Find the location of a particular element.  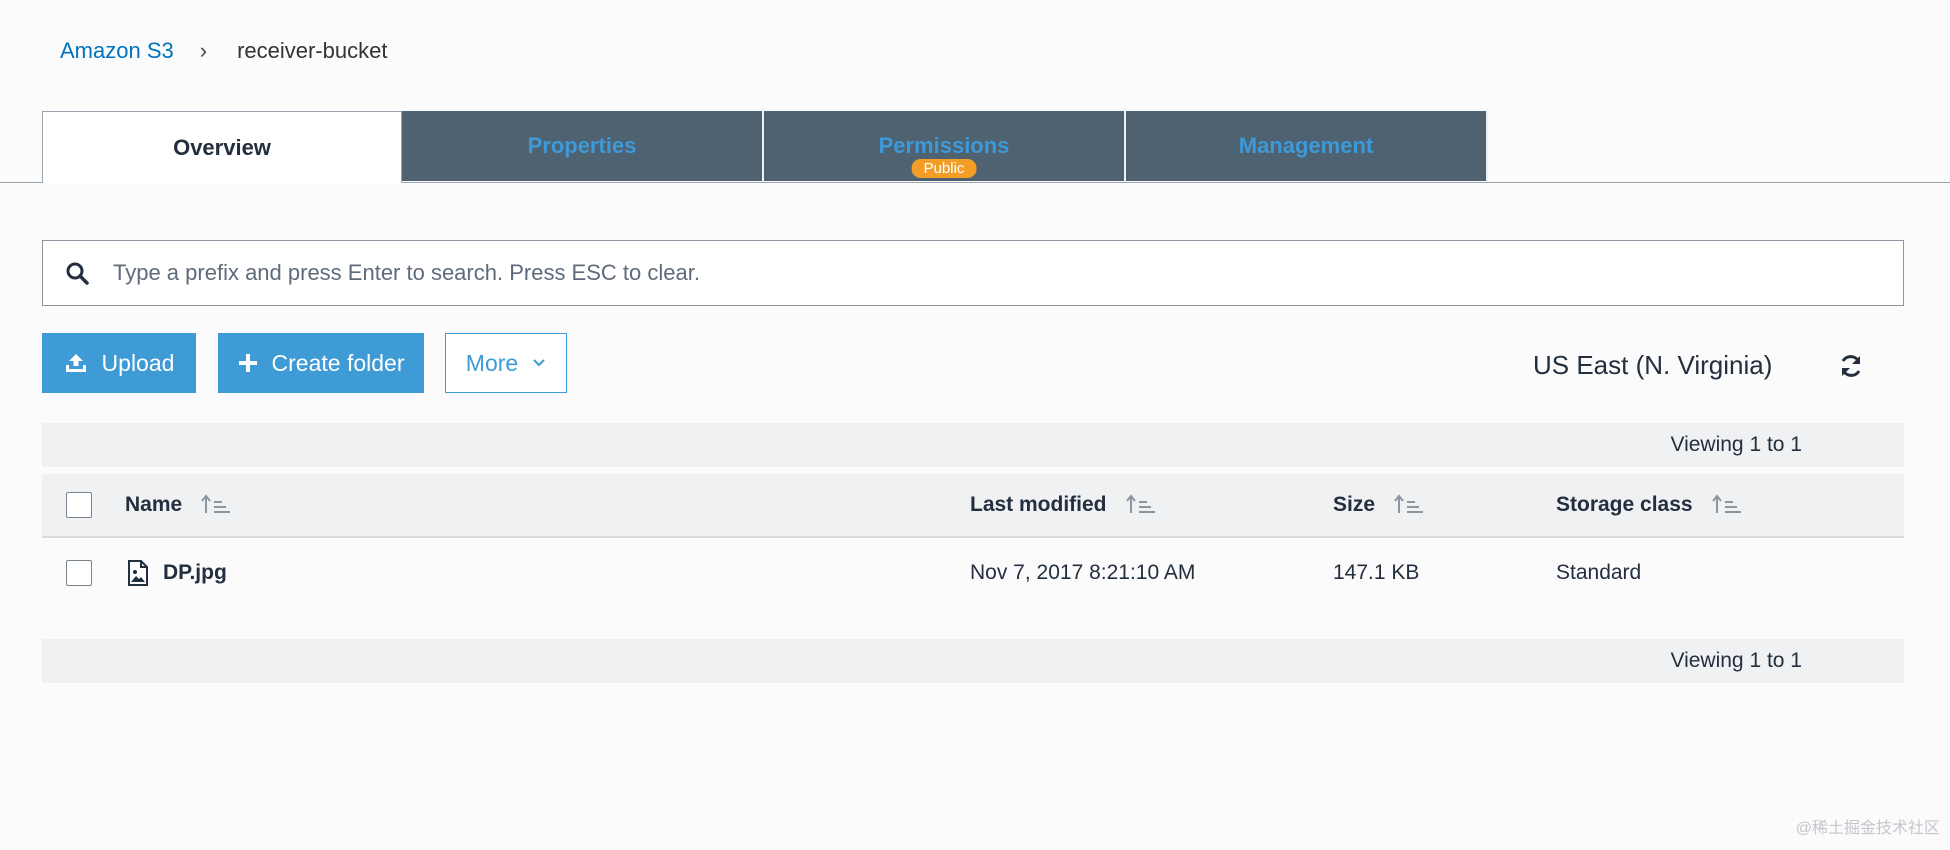

tab-properties-label: Properties is located at coordinates (582, 145).